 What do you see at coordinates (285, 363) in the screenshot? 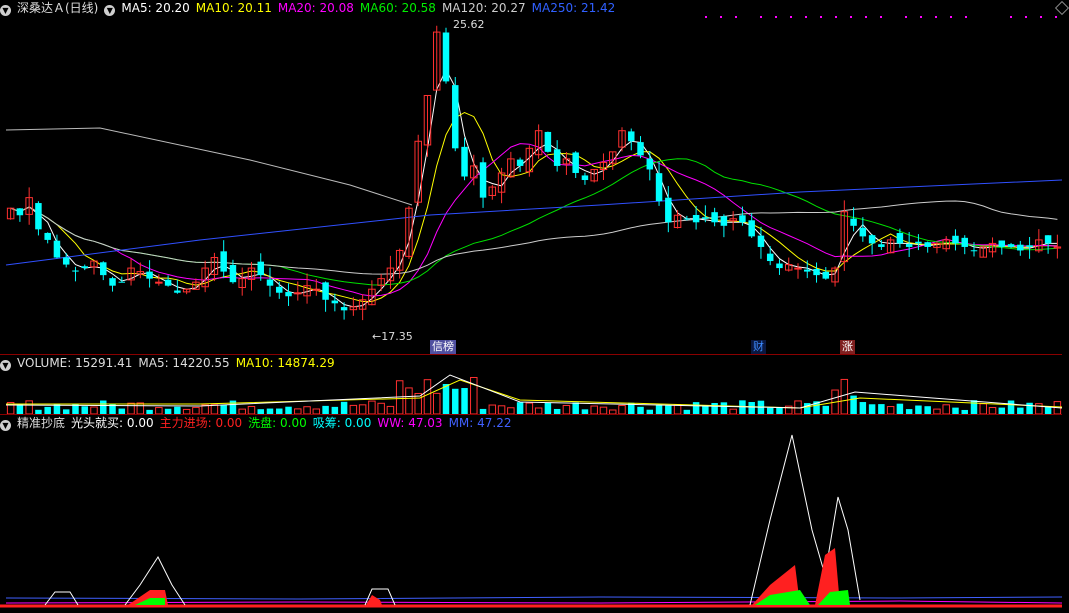
I see `volume-ma10: MA10: 14874.29` at bounding box center [285, 363].